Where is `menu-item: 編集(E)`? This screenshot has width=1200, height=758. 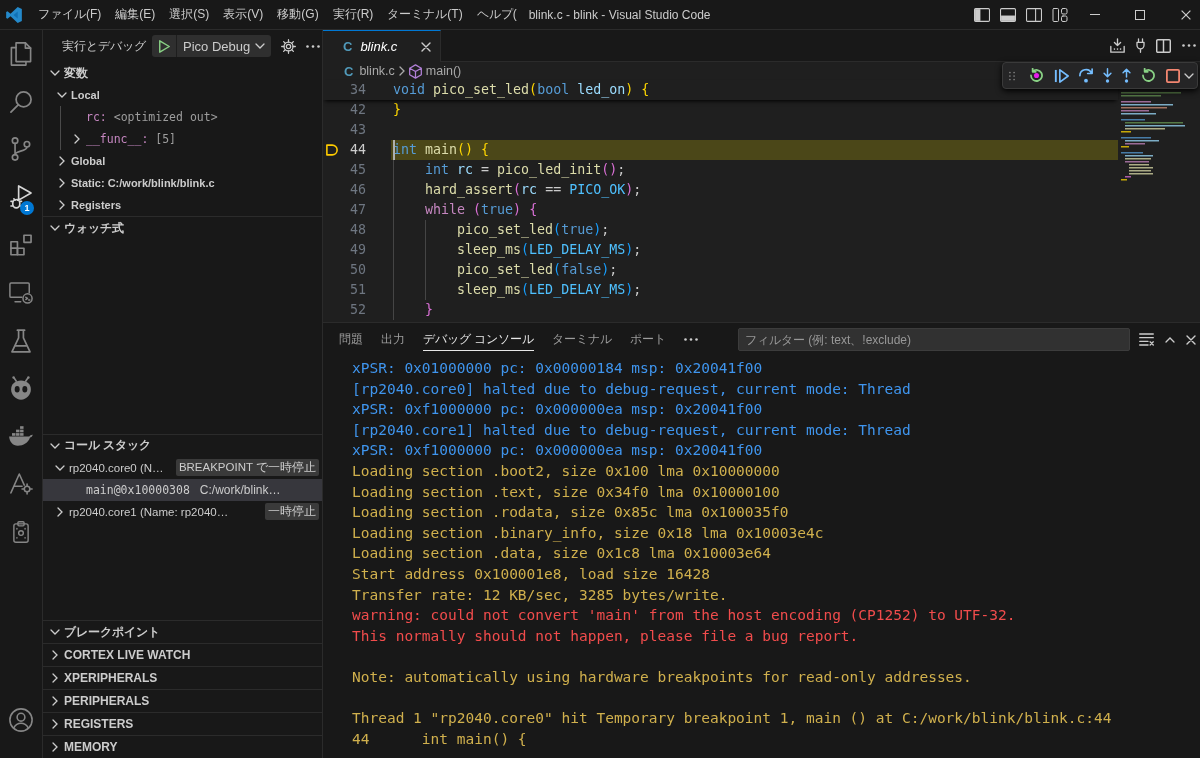
menu-item: 編集(E) is located at coordinates (135, 14).